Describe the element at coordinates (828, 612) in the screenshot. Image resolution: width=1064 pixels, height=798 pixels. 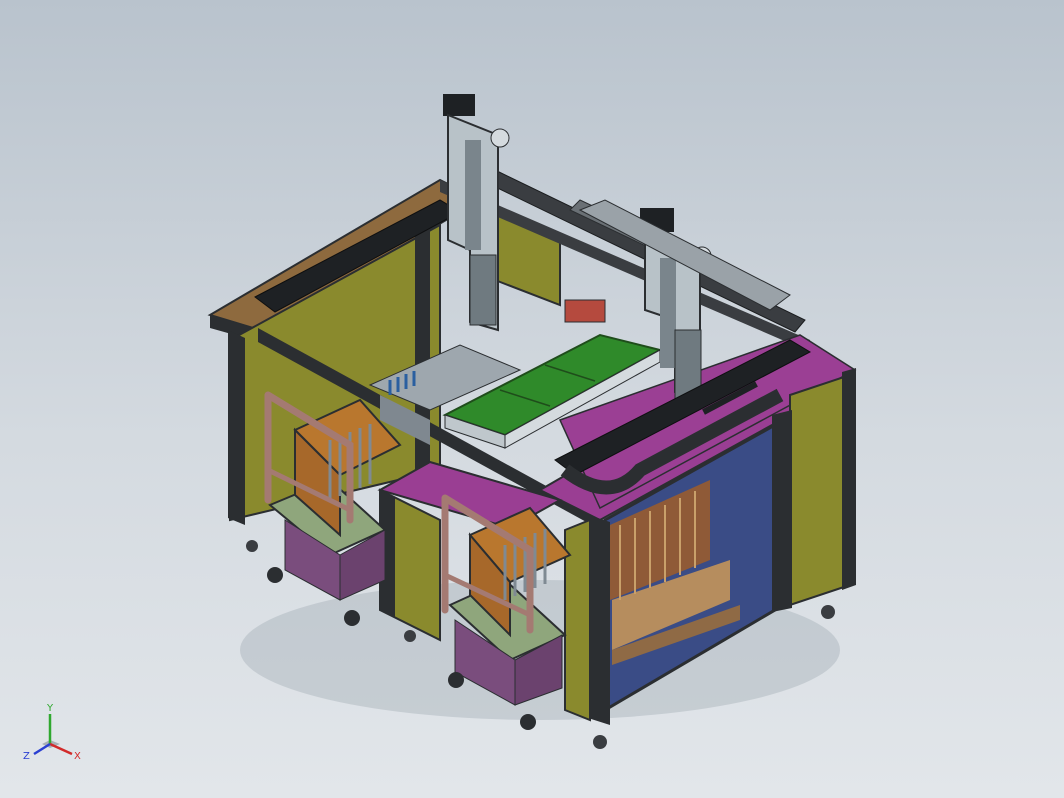
I see `foot-right` at that location.